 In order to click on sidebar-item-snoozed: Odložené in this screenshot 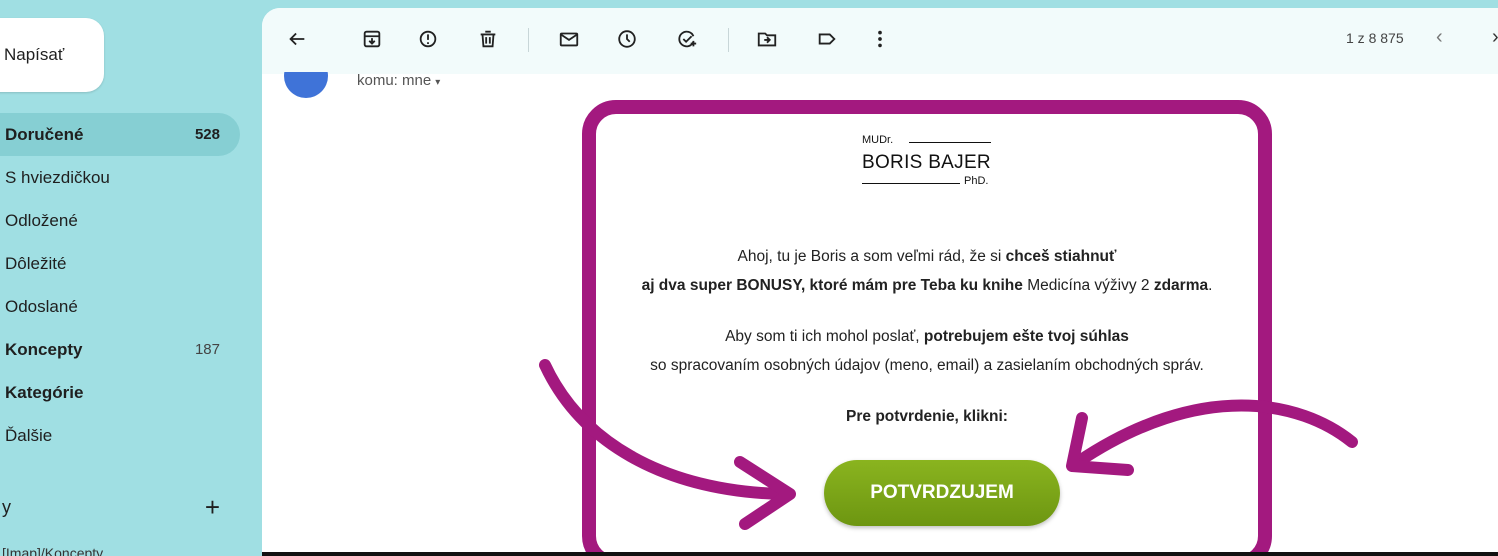, I will do `click(120, 220)`.